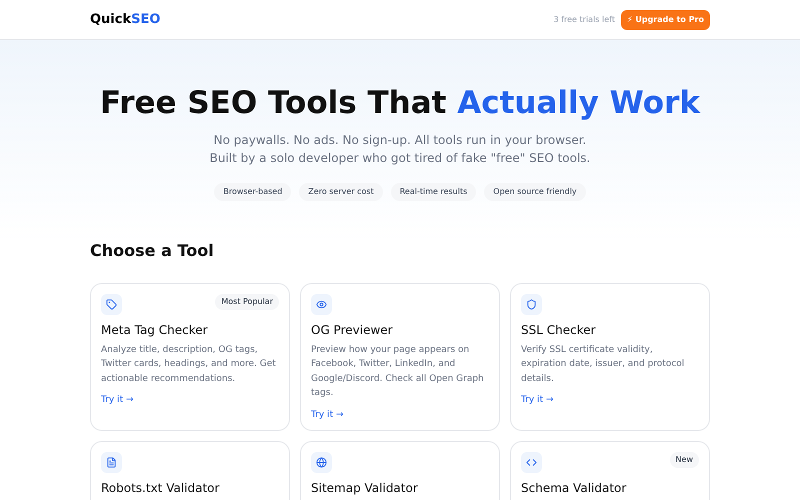 The image size is (800, 500). What do you see at coordinates (603, 365) in the screenshot?
I see `card-description: Verify SSL certificate validity, expiration date, issuer, and protocol details.` at bounding box center [603, 365].